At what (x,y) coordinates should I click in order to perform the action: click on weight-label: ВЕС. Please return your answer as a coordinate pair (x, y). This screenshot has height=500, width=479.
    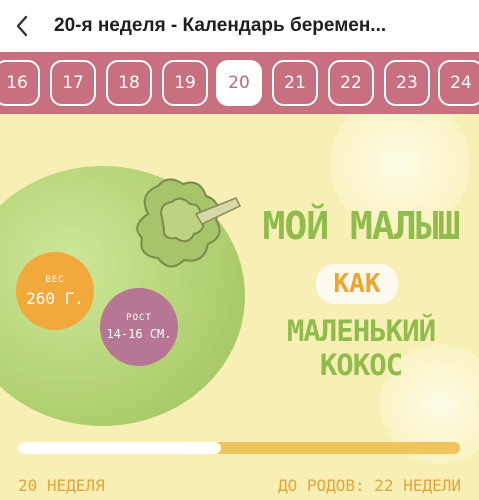
    Looking at the image, I should click on (55, 279).